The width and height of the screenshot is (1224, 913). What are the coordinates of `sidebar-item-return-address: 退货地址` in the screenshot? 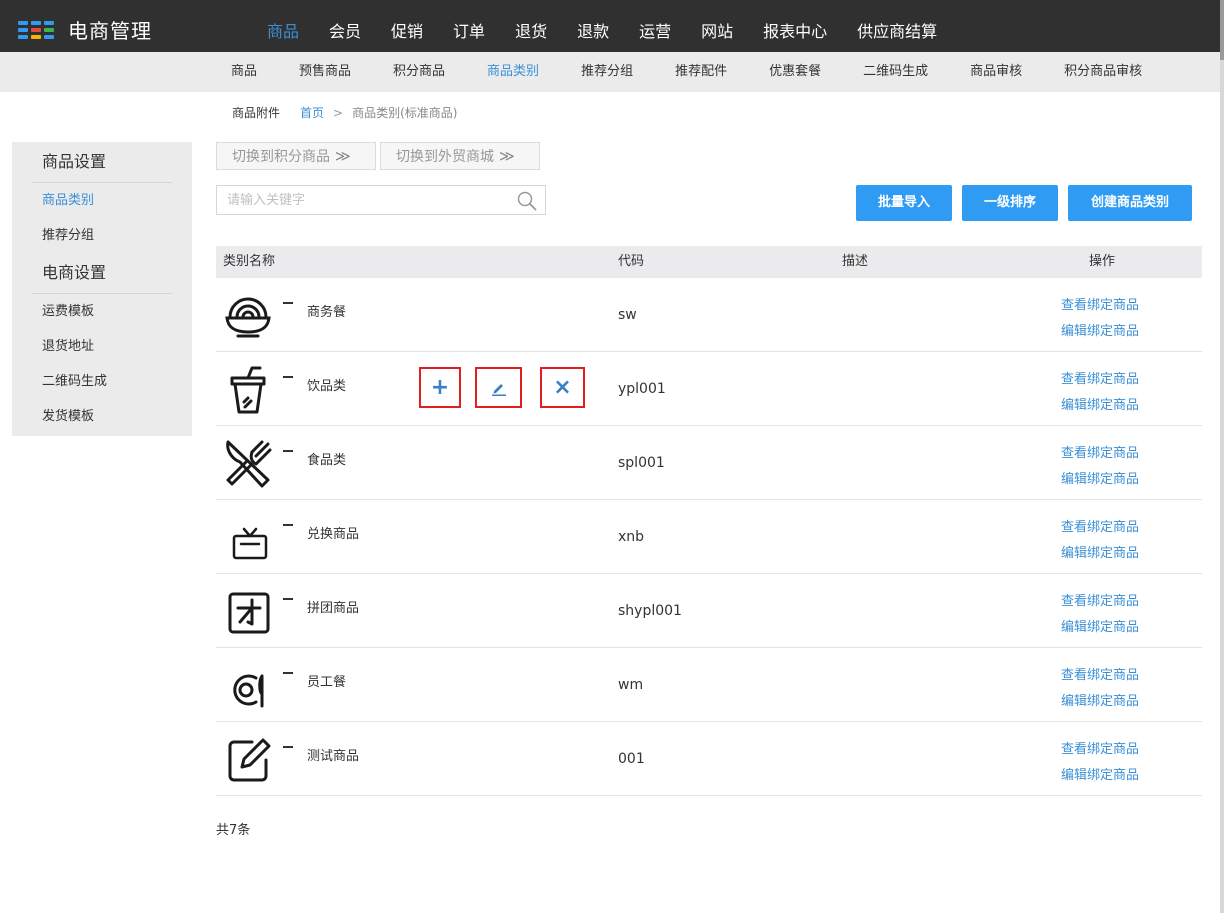 It's located at (102, 346).